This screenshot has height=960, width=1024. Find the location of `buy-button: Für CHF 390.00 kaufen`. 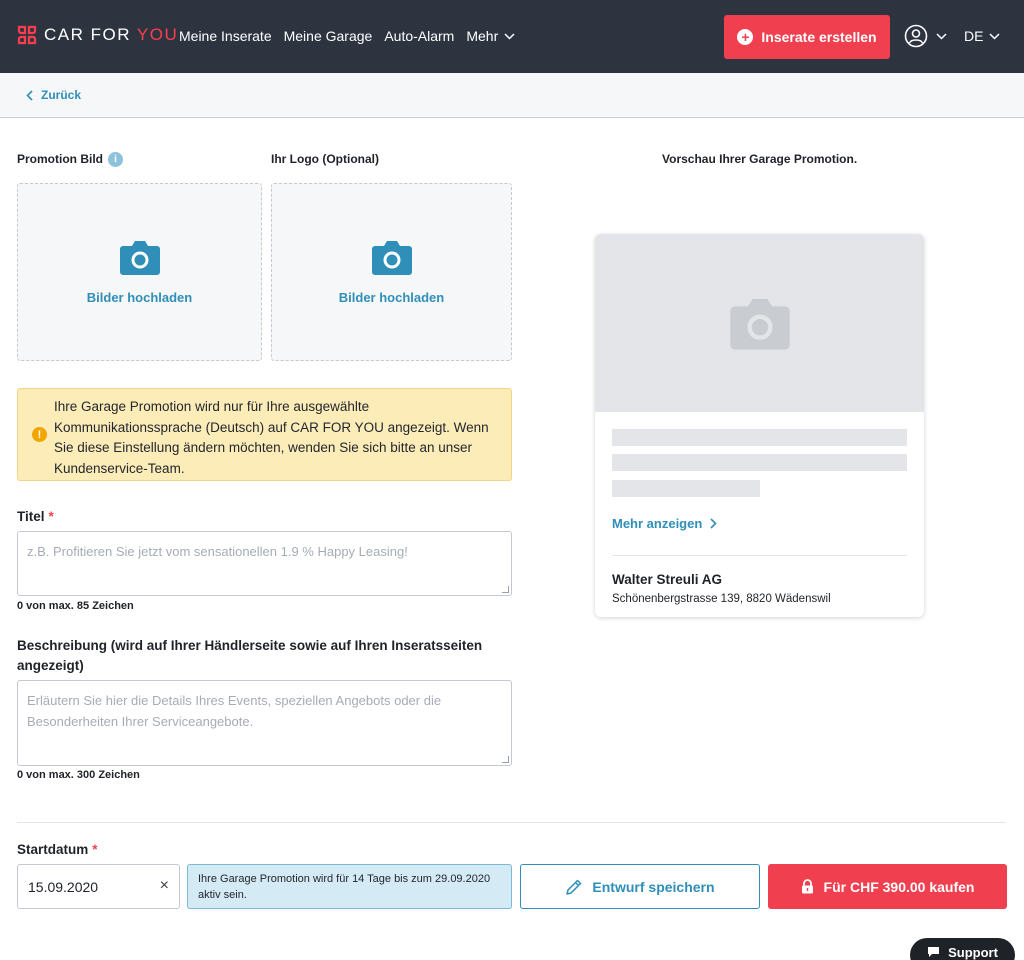

buy-button: Für CHF 390.00 kaufen is located at coordinates (887, 886).